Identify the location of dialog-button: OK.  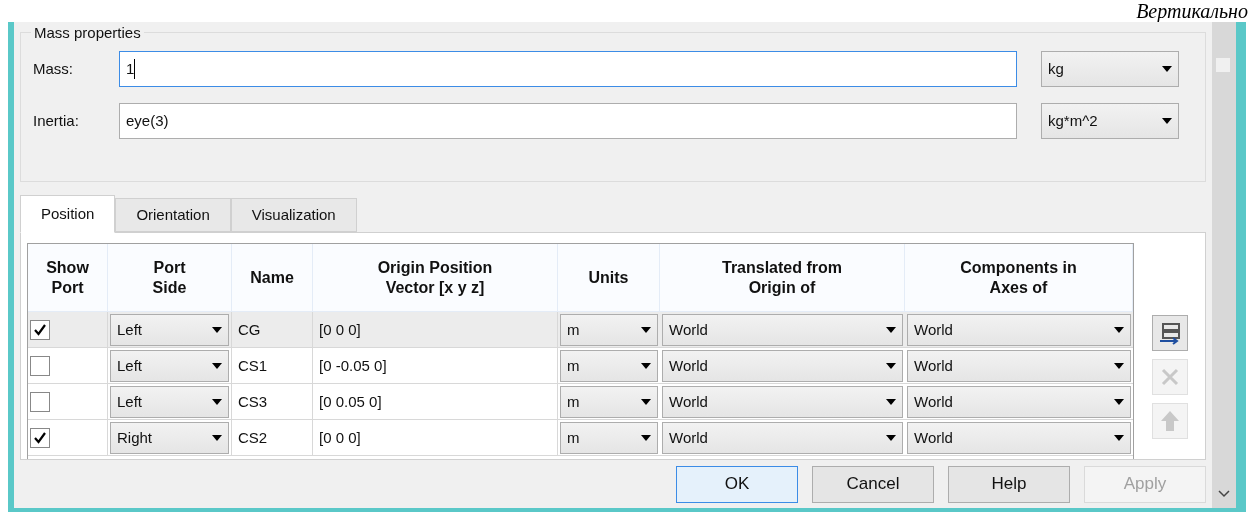
(737, 484).